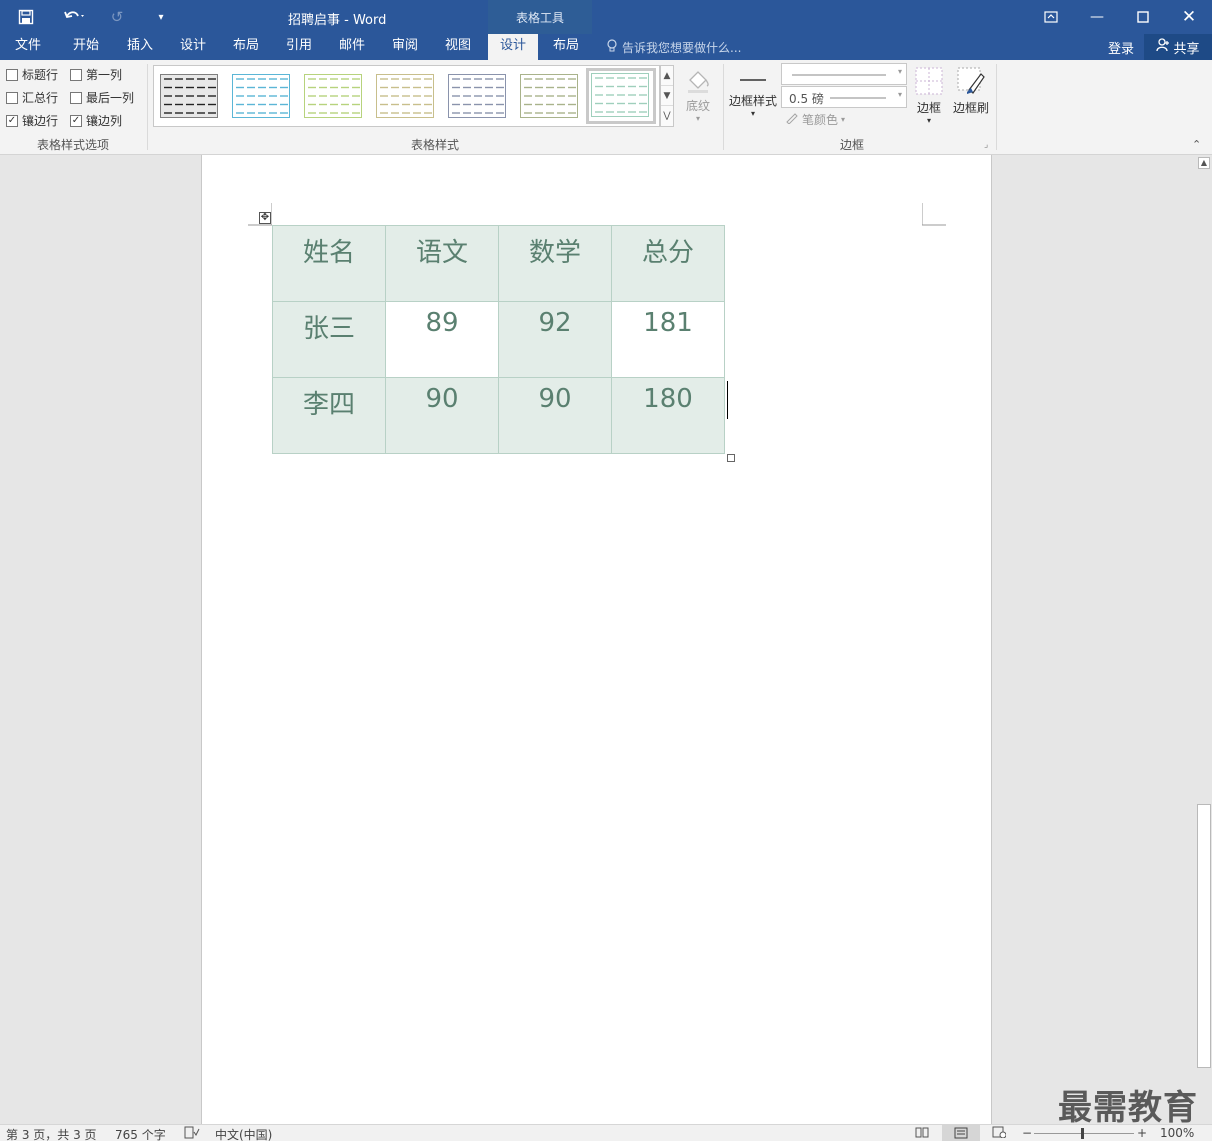  What do you see at coordinates (1097, 17) in the screenshot?
I see `minimize-icon: —` at bounding box center [1097, 17].